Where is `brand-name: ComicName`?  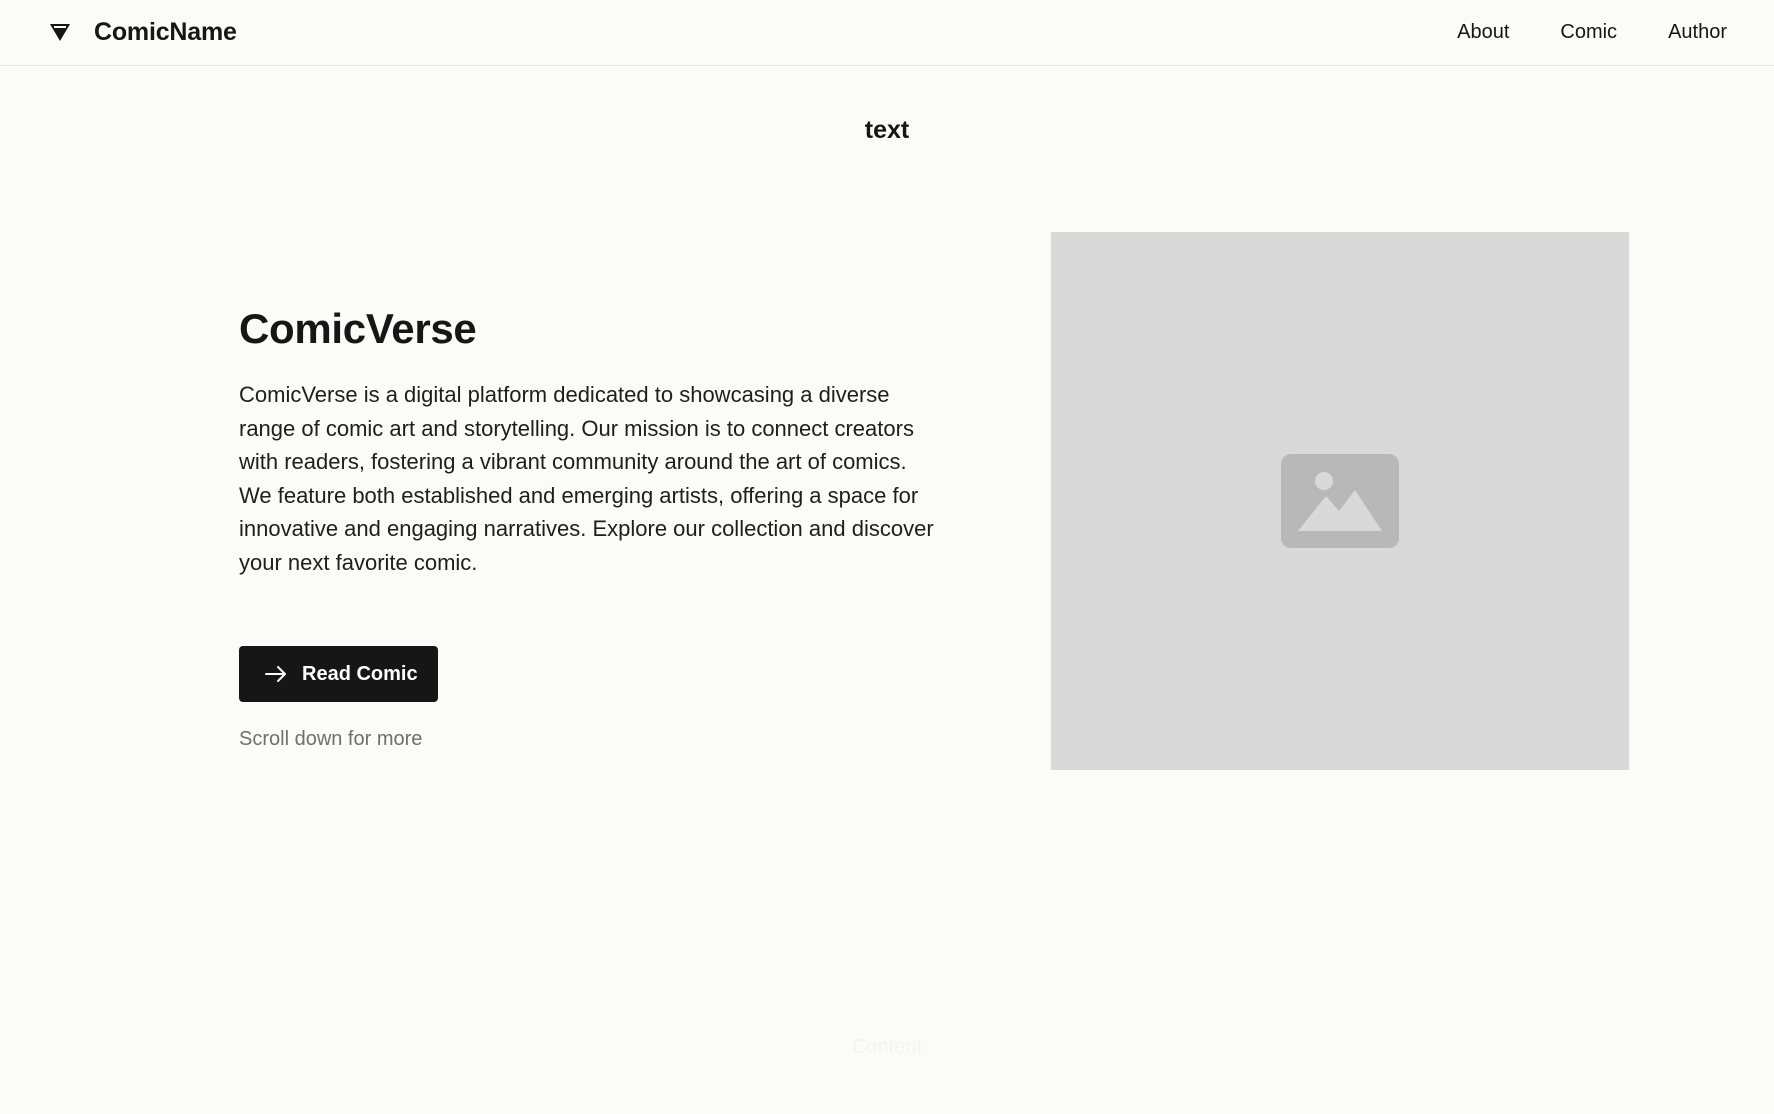
brand-name: ComicName is located at coordinates (165, 31).